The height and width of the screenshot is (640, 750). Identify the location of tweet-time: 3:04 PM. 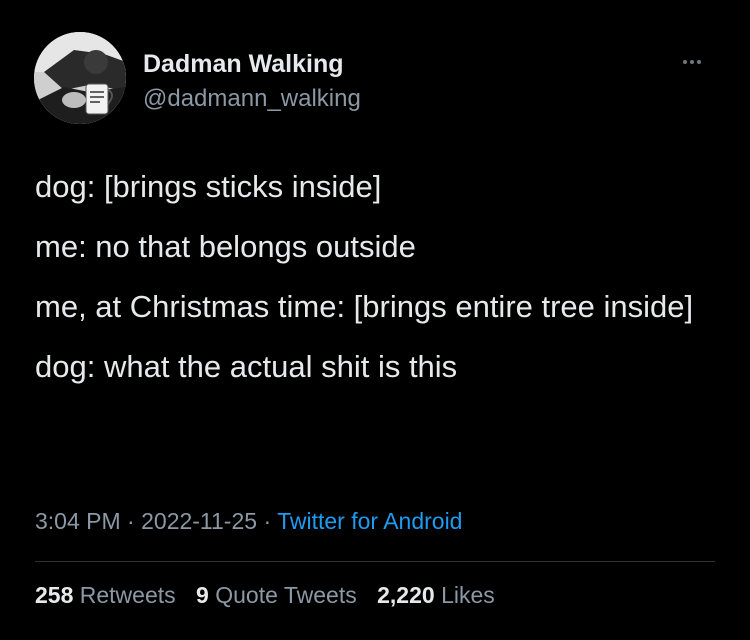
(78, 521).